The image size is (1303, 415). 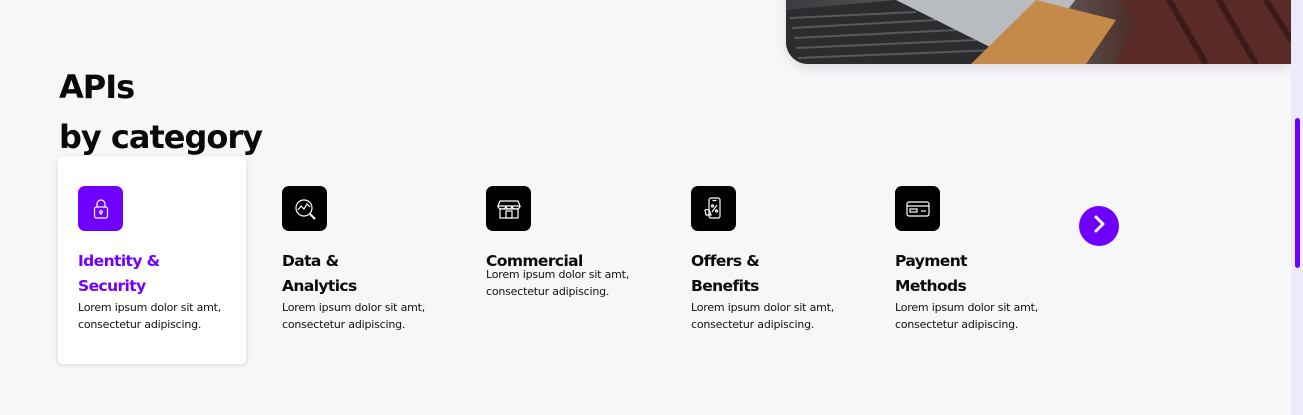 What do you see at coordinates (1297, 193) in the screenshot?
I see `scrollbar-thumb` at bounding box center [1297, 193].